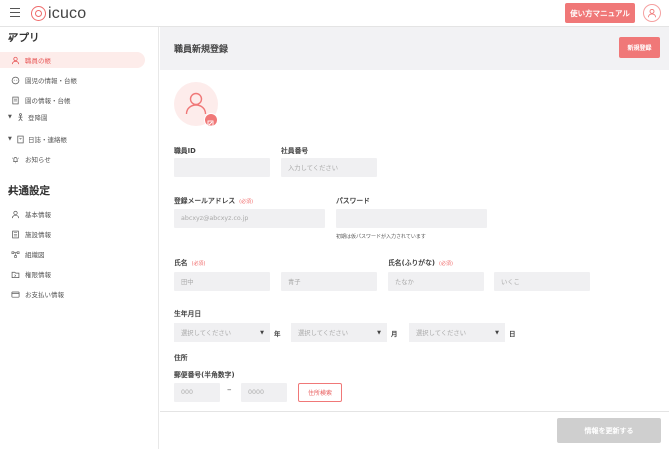 The image size is (669, 449). I want to click on hamburger-menu-icon, so click(15, 12).